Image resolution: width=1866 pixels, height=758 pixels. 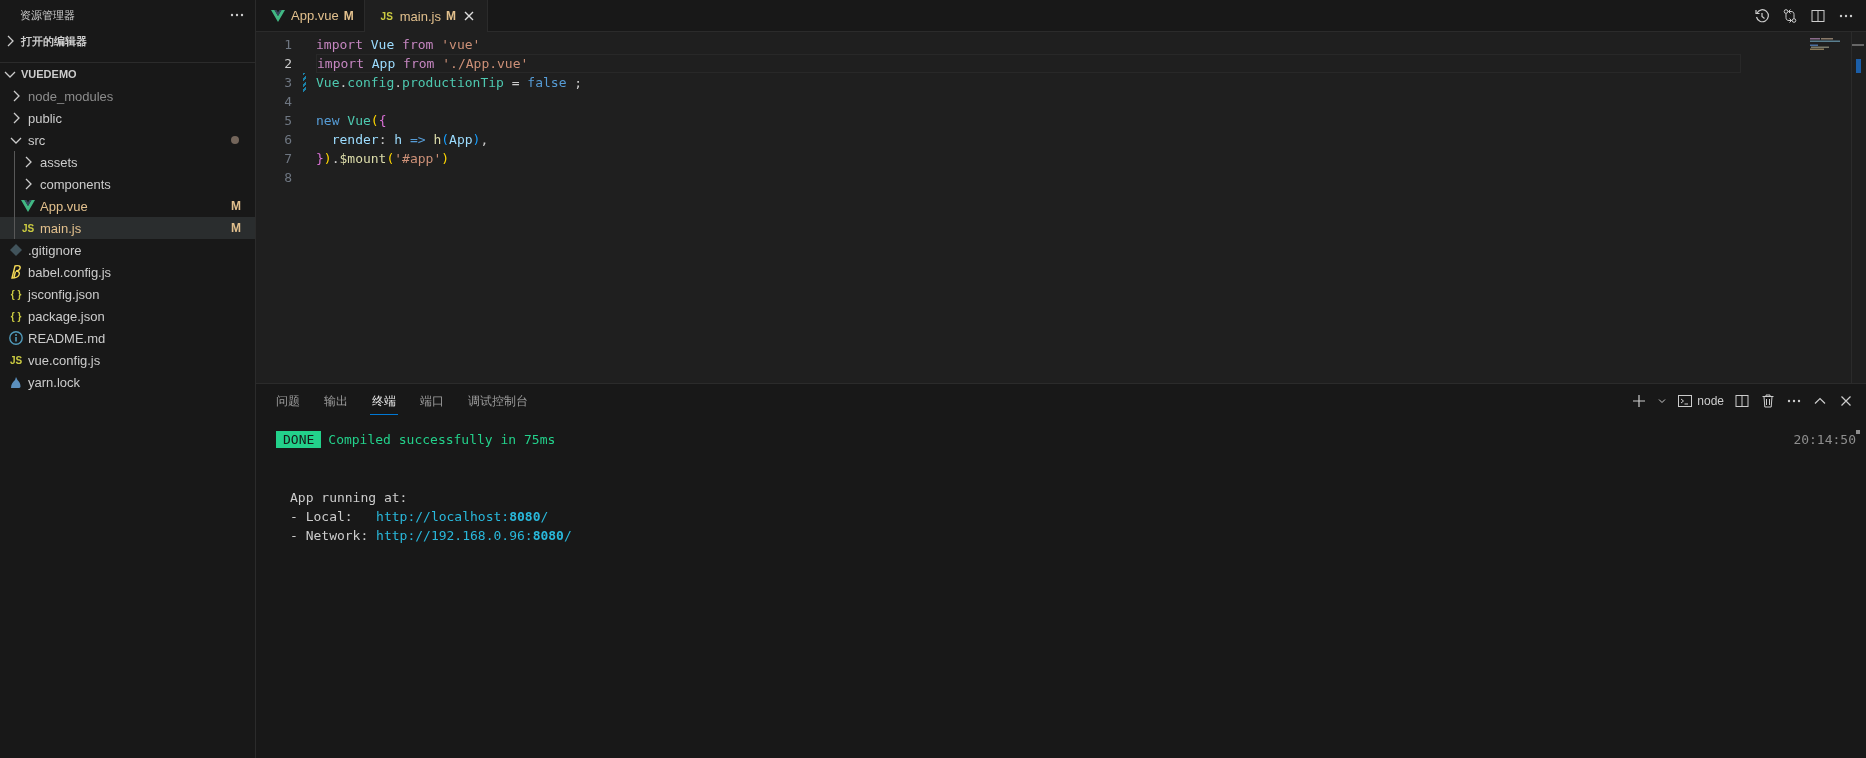 I want to click on terminal-label: - Network:, so click(x=330, y=536).